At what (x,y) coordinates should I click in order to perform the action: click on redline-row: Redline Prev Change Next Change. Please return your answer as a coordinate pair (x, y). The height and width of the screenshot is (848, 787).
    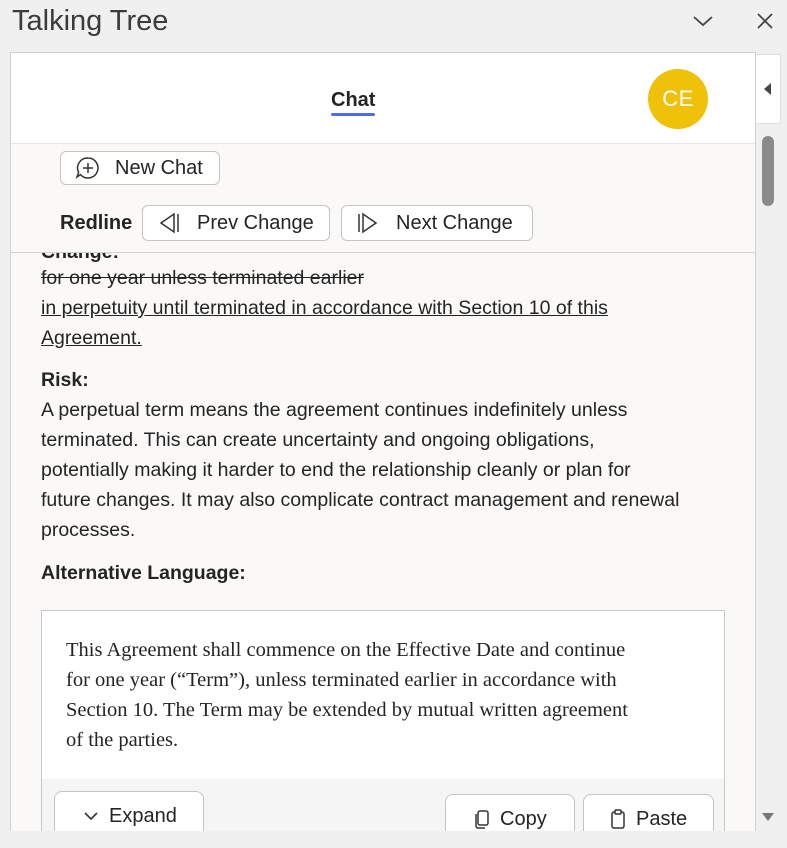
    Looking at the image, I should click on (383, 222).